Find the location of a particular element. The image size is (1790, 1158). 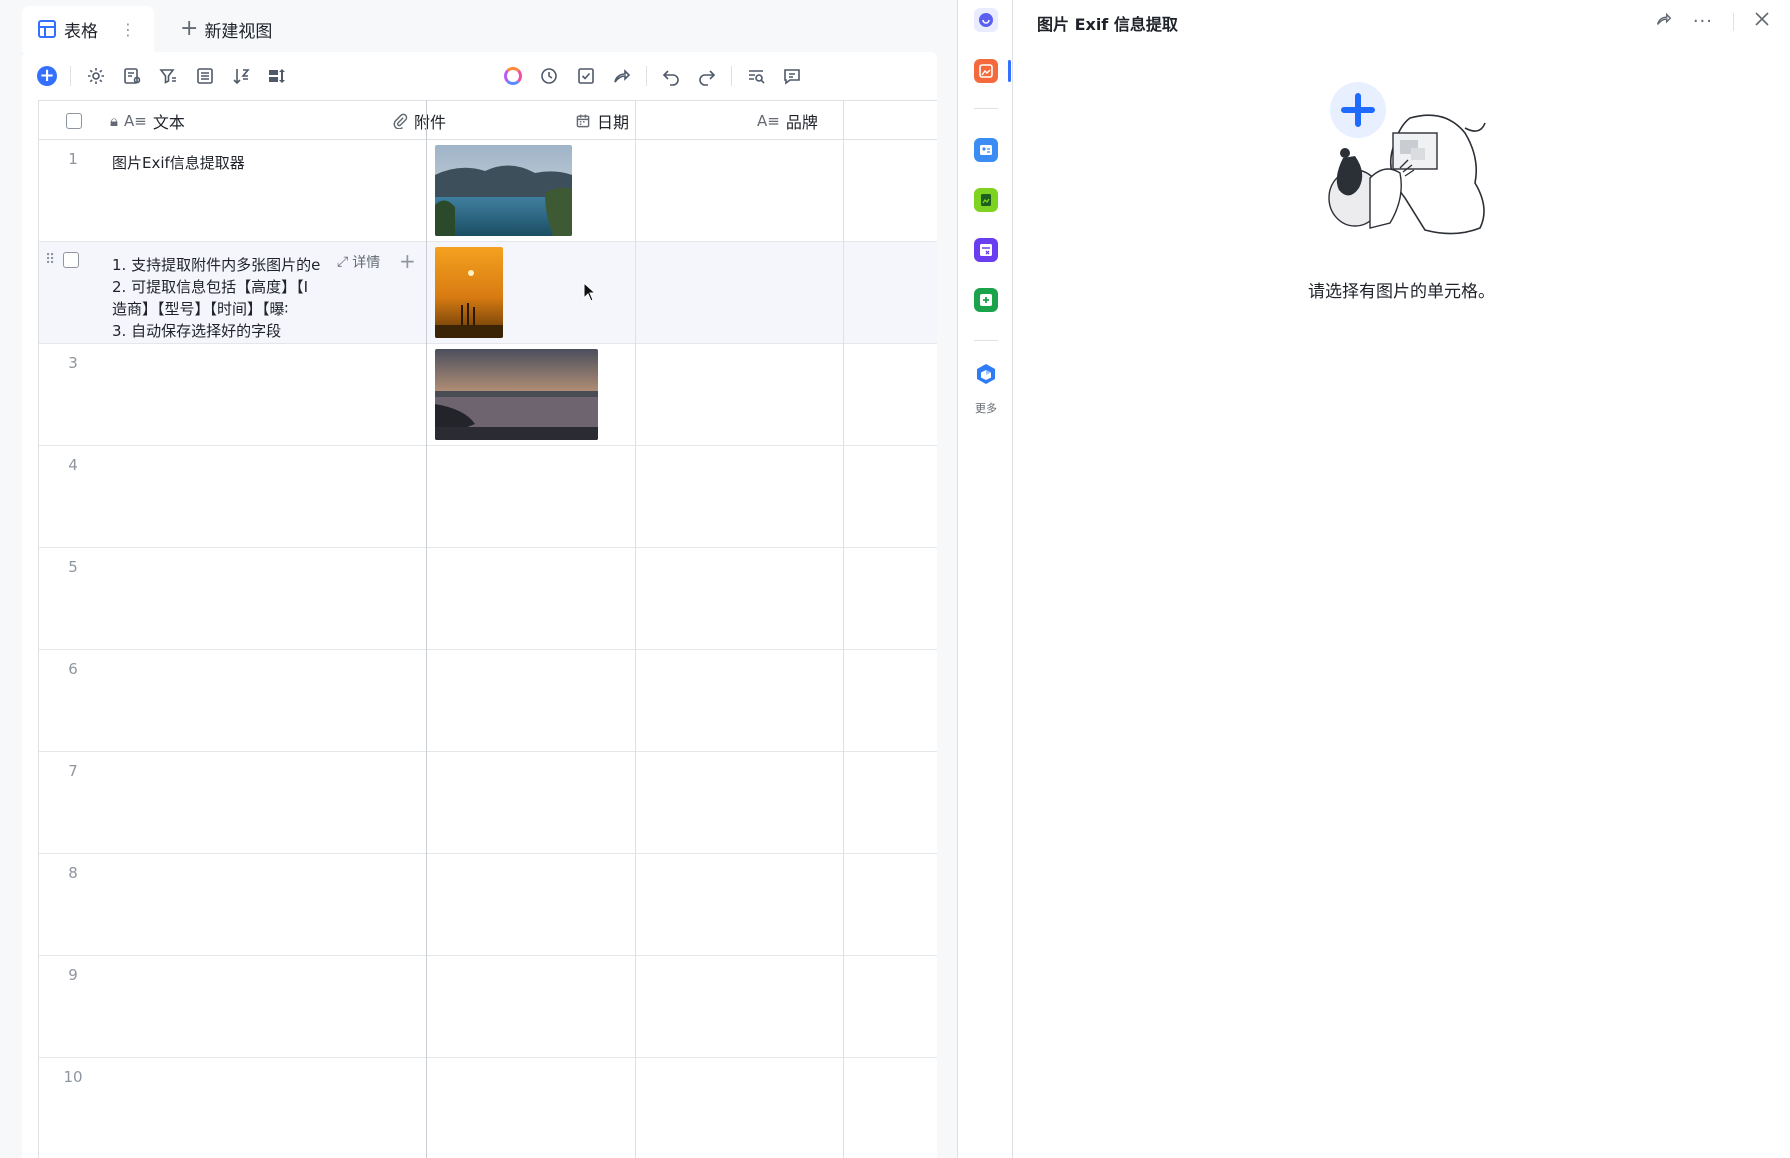

plus-icon: + is located at coordinates (189, 28).